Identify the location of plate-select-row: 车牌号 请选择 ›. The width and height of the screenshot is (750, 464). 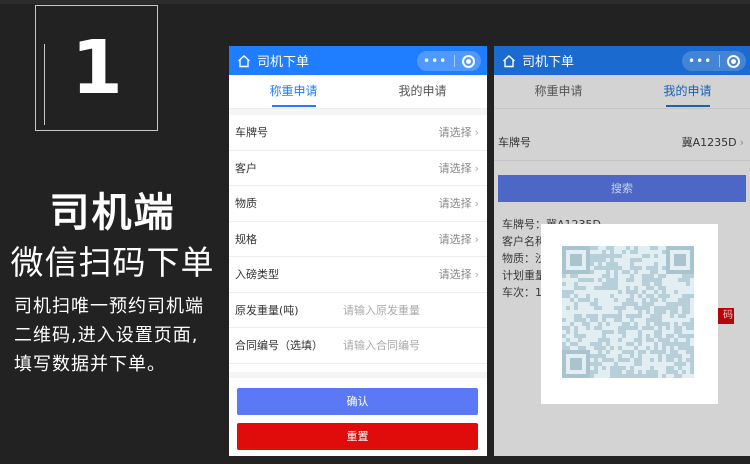
(358, 133).